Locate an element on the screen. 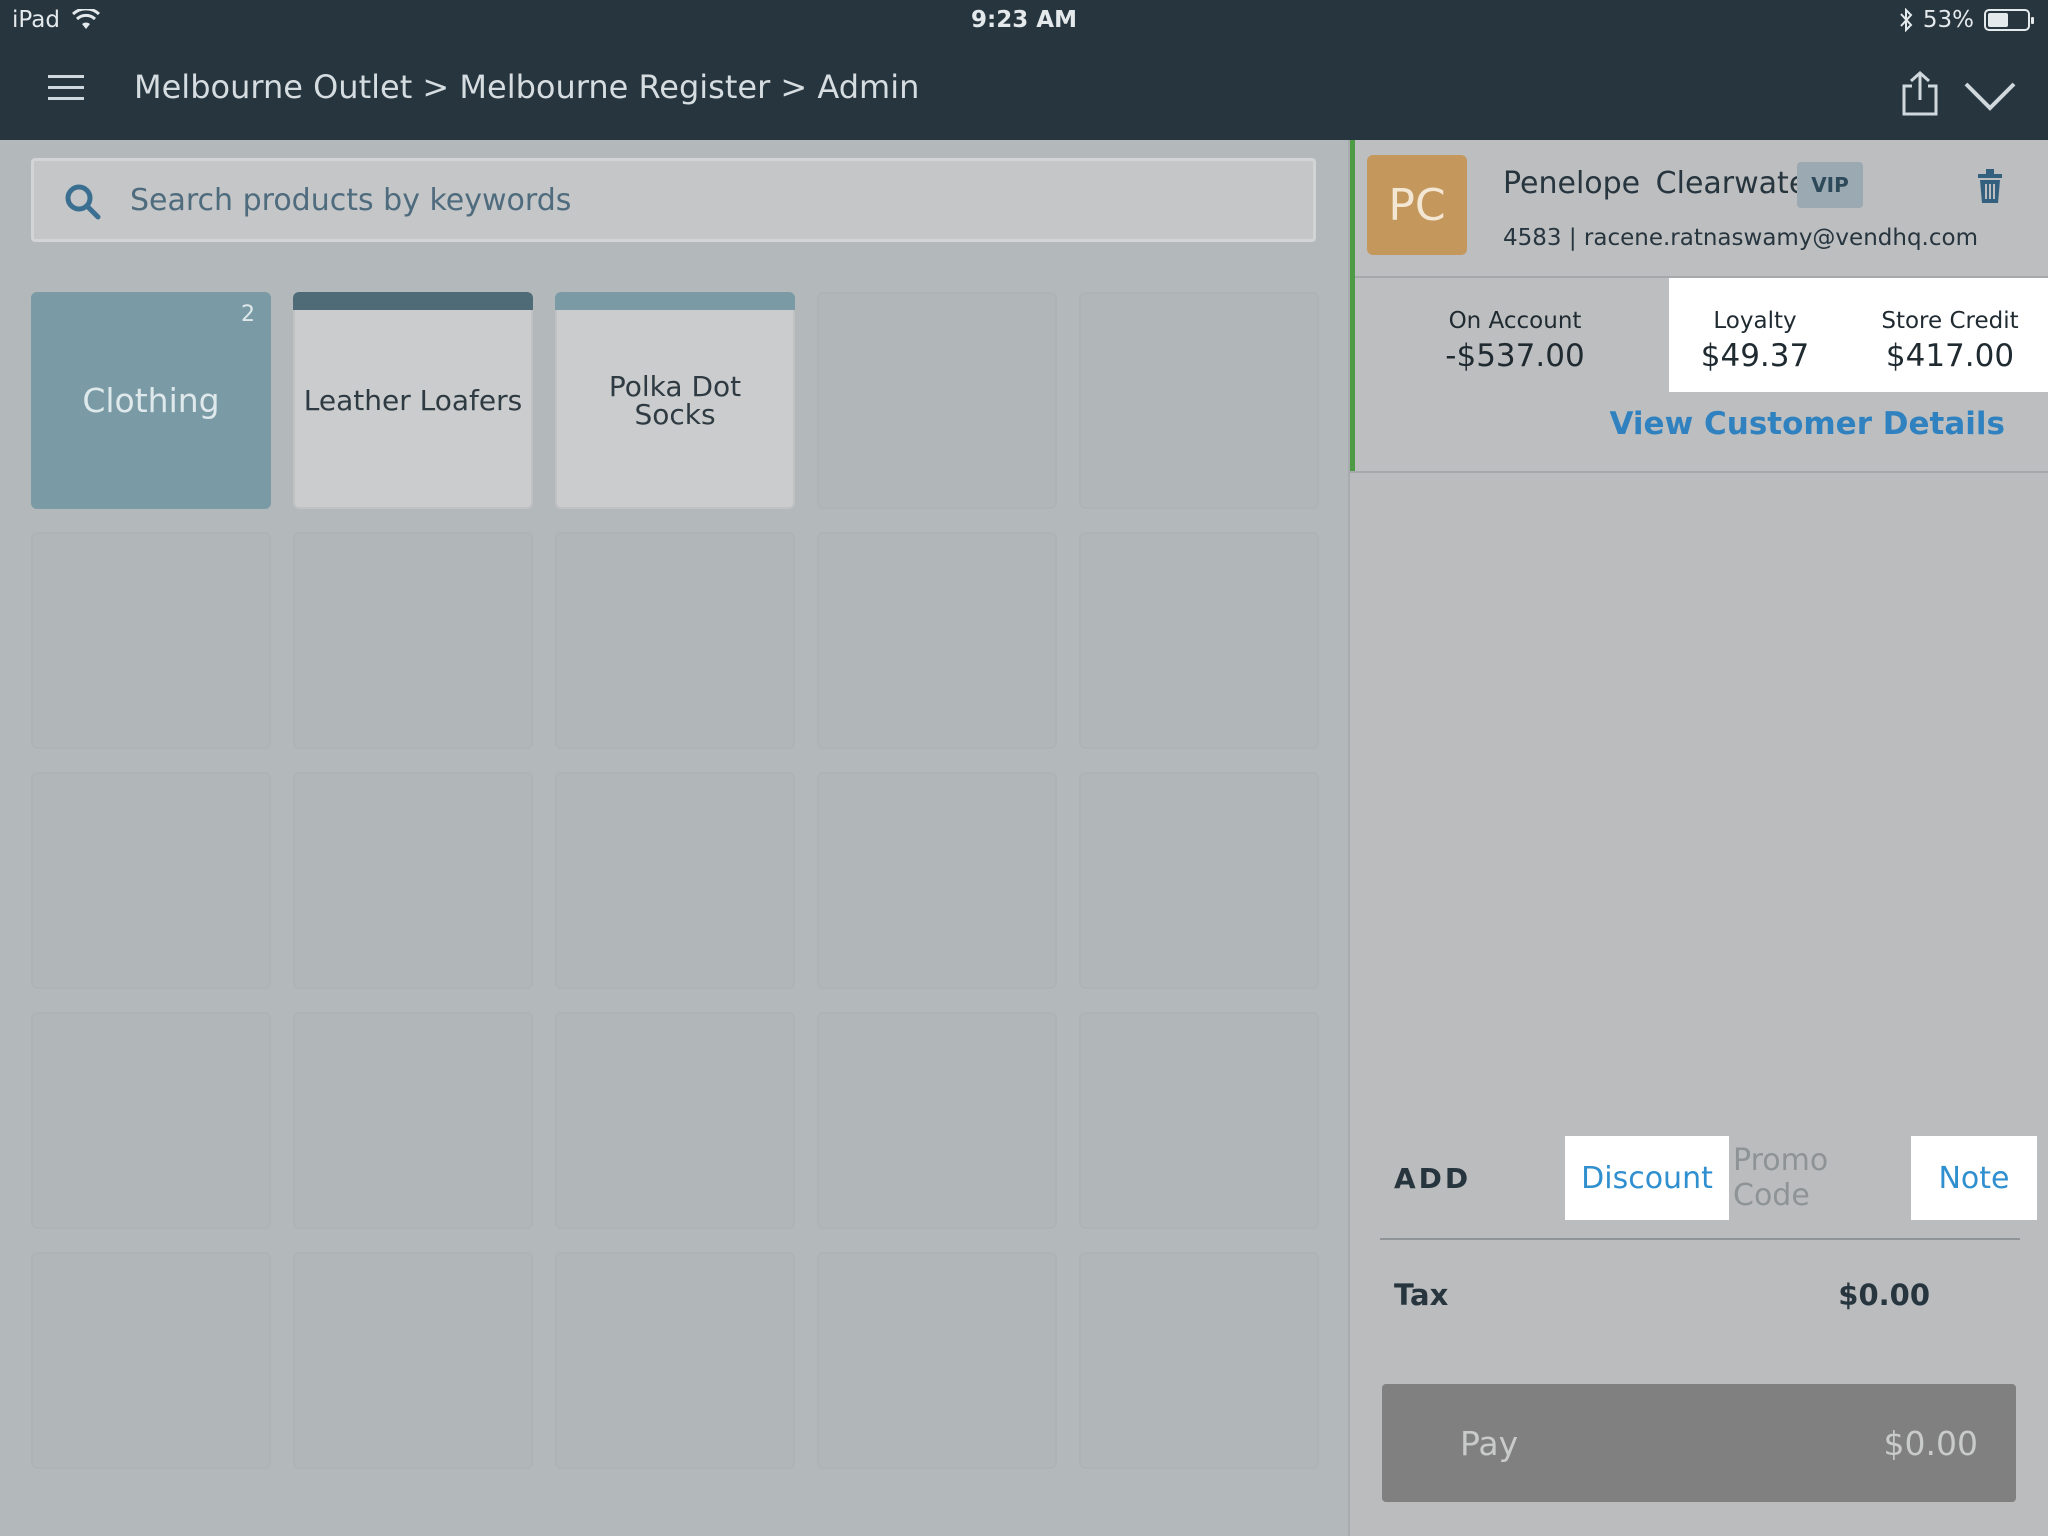  pay-label: Pay is located at coordinates (1489, 1443).